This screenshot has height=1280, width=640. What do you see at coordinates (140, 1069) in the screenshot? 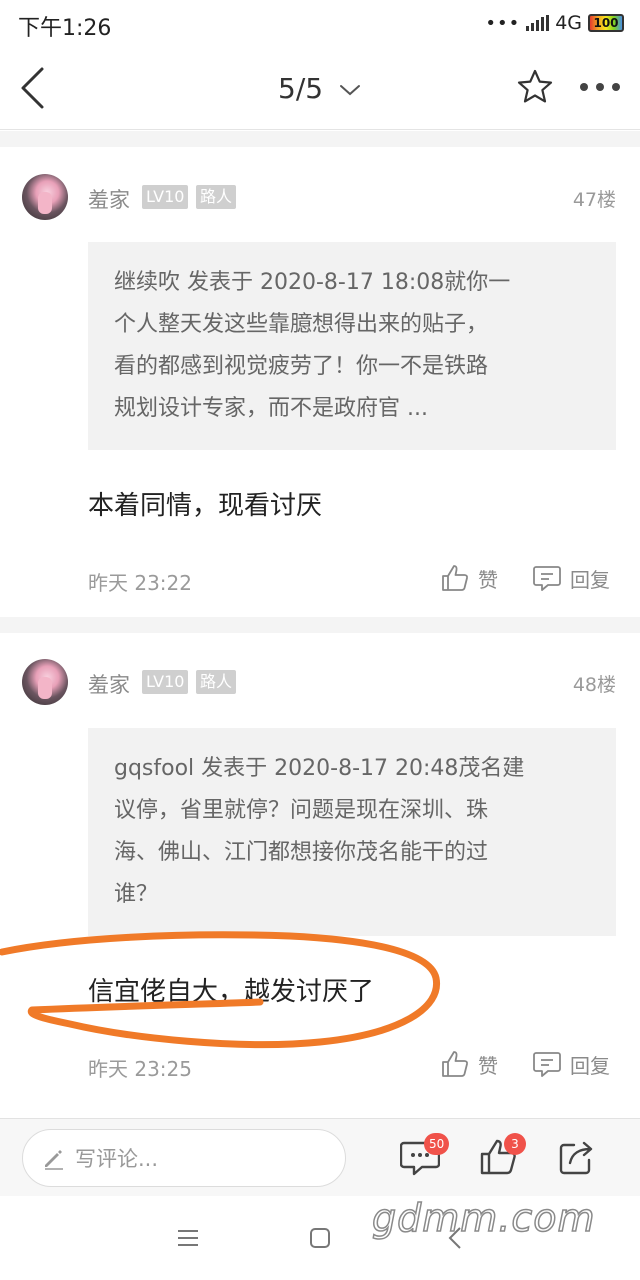
I see `post-time: 昨天 23:25` at bounding box center [140, 1069].